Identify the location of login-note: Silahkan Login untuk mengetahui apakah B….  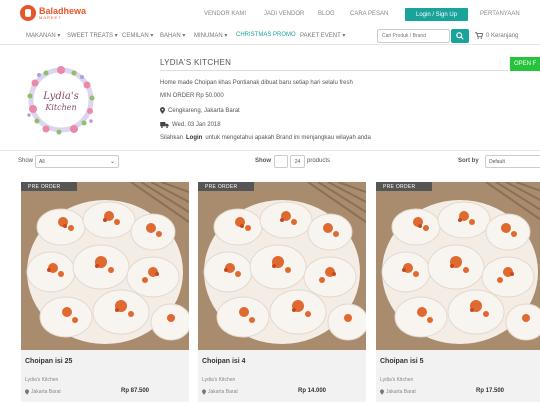
(265, 138).